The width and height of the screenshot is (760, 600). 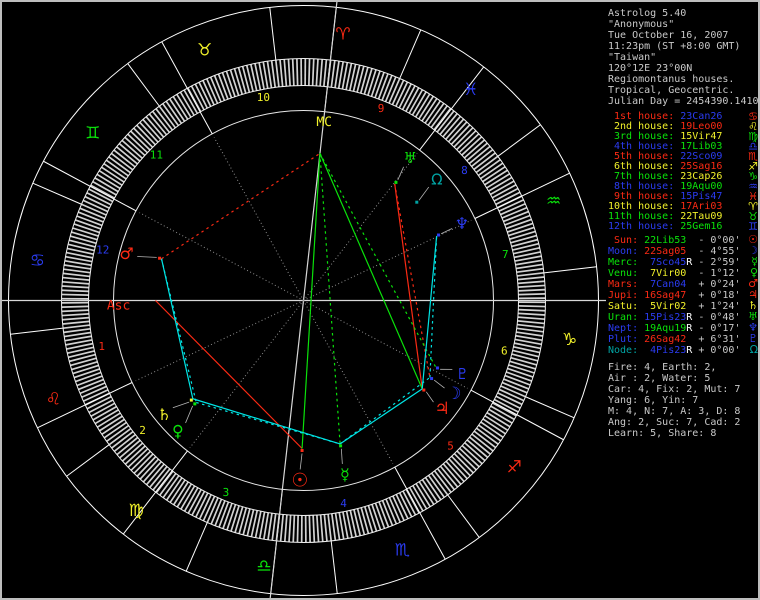 I want to click on house-number: 7, so click(x=505, y=254).